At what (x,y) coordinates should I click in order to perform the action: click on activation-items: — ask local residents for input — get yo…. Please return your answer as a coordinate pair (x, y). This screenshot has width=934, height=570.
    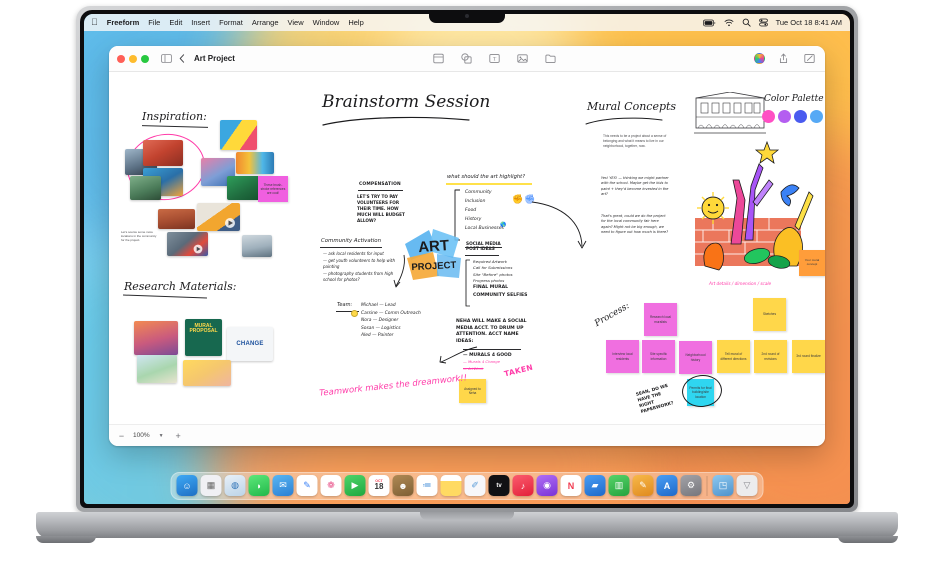
    Looking at the image, I should click on (359, 267).